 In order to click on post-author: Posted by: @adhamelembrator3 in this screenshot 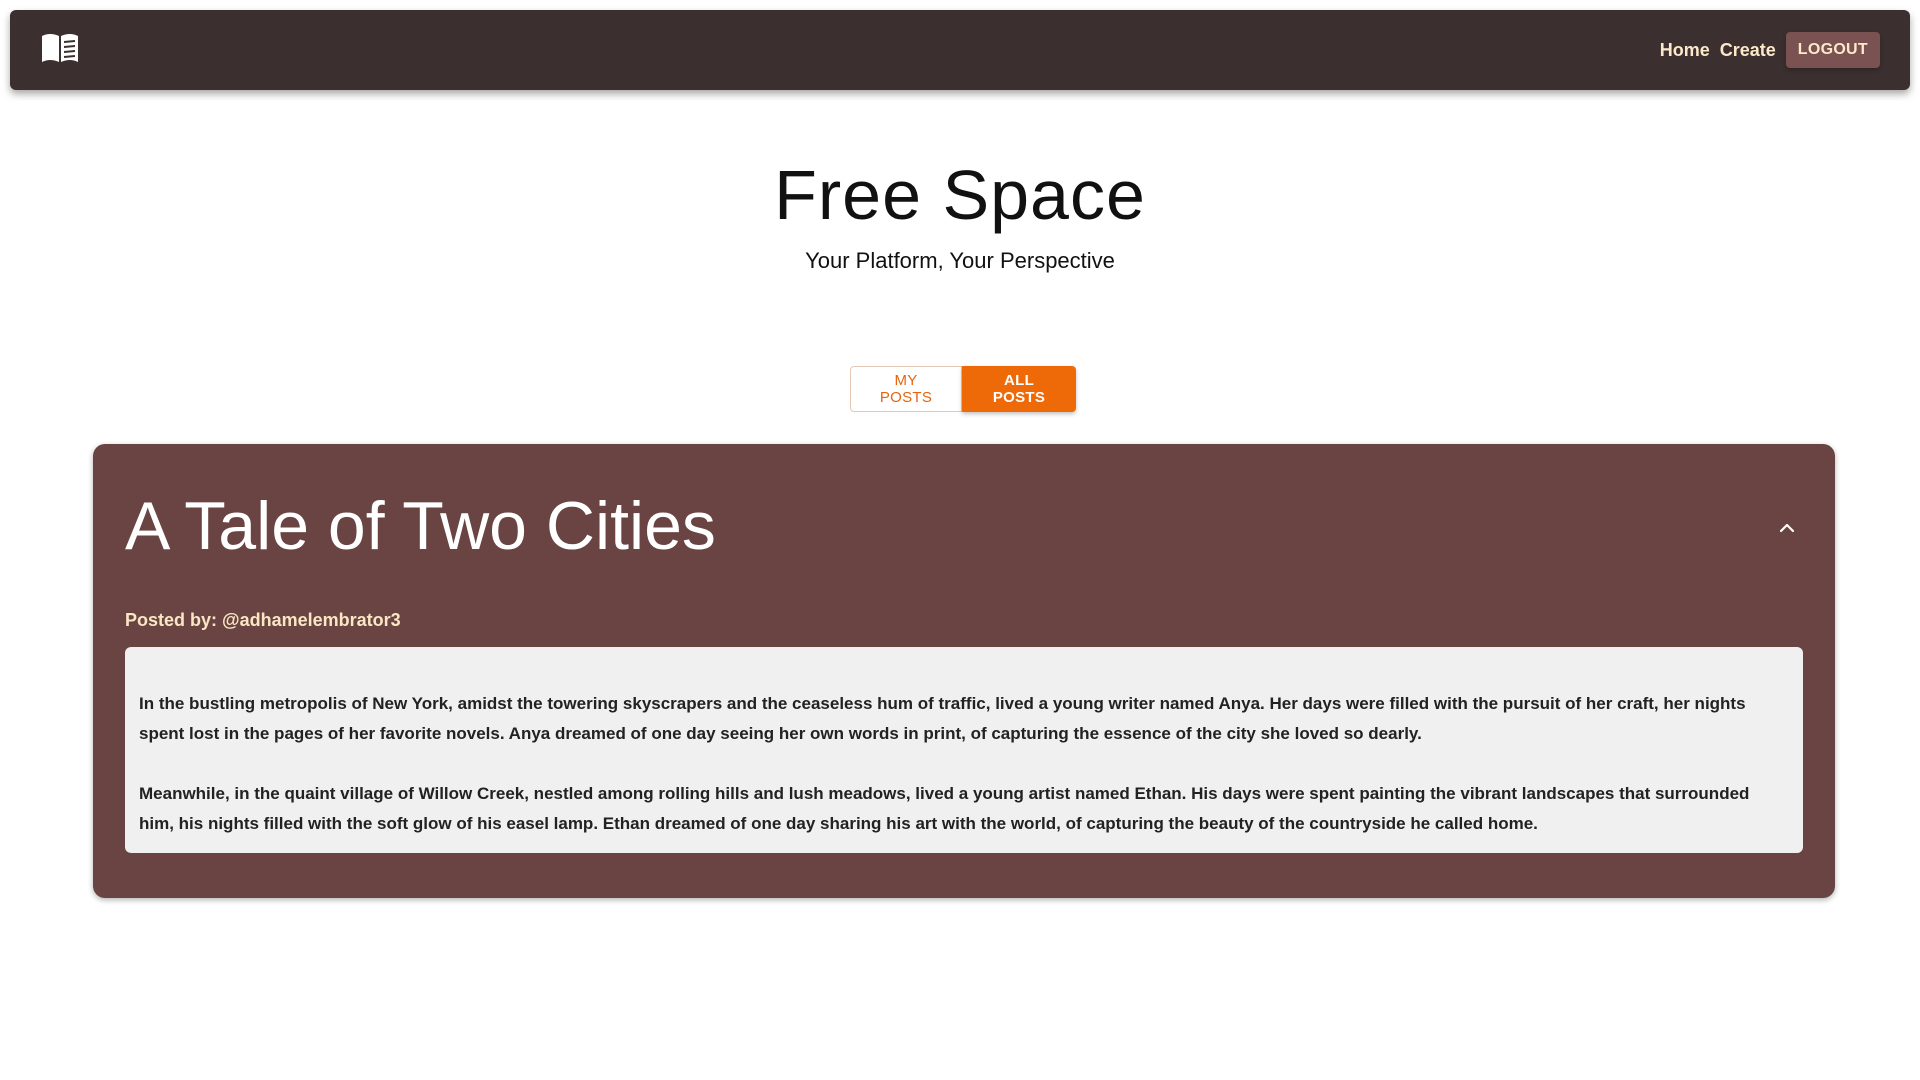, I will do `click(263, 620)`.